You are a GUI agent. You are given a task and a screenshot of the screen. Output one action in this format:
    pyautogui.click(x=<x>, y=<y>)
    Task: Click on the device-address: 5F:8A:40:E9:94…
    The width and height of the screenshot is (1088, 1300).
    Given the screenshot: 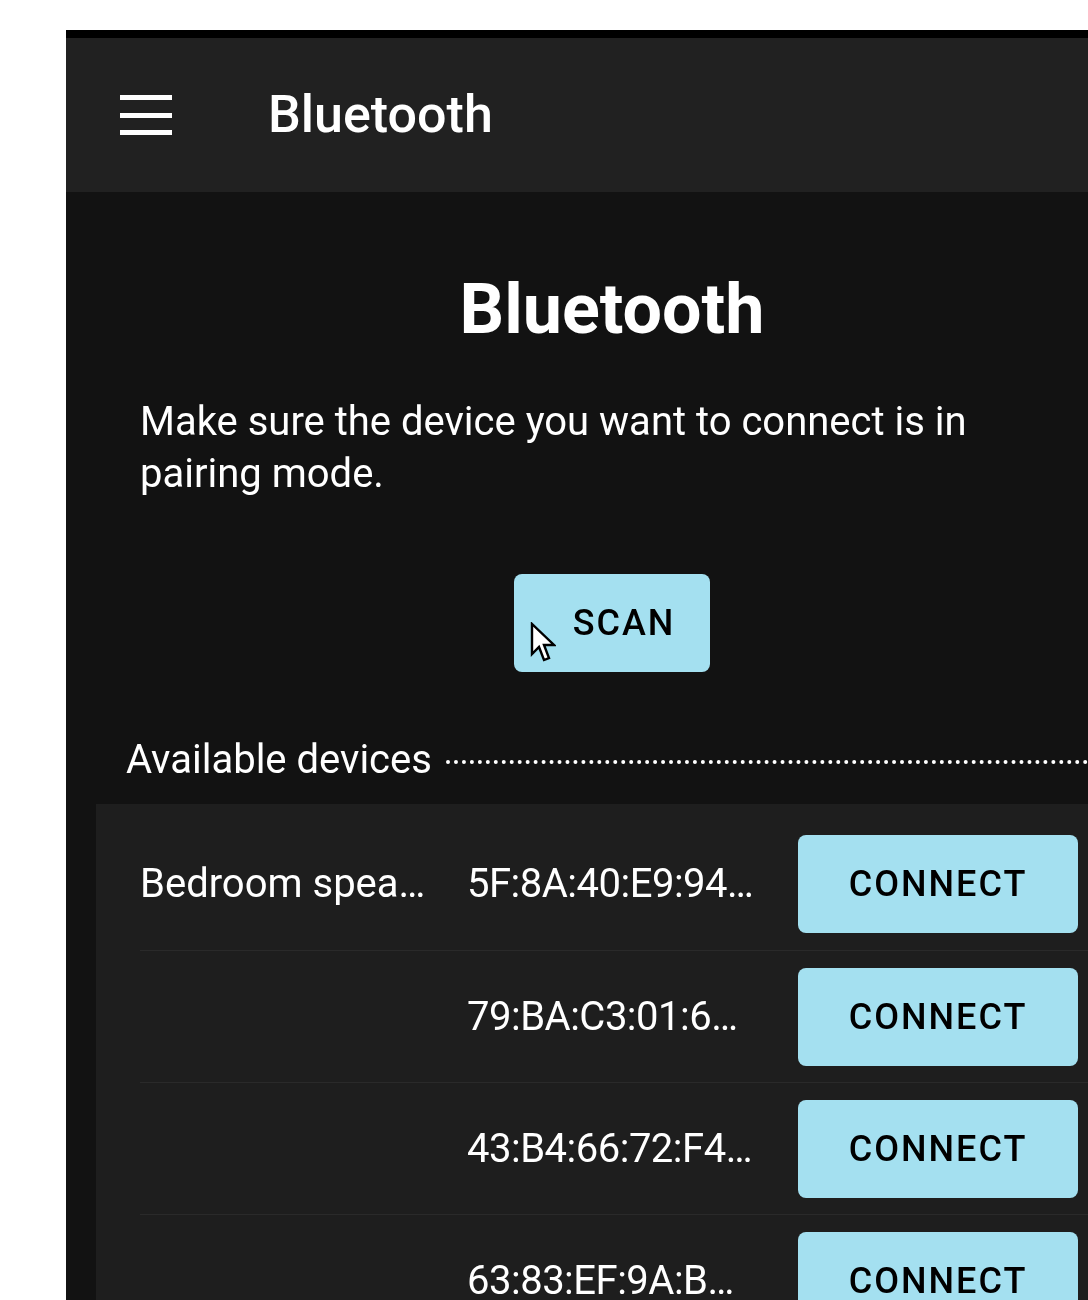 What is the action you would take?
    pyautogui.click(x=610, y=883)
    